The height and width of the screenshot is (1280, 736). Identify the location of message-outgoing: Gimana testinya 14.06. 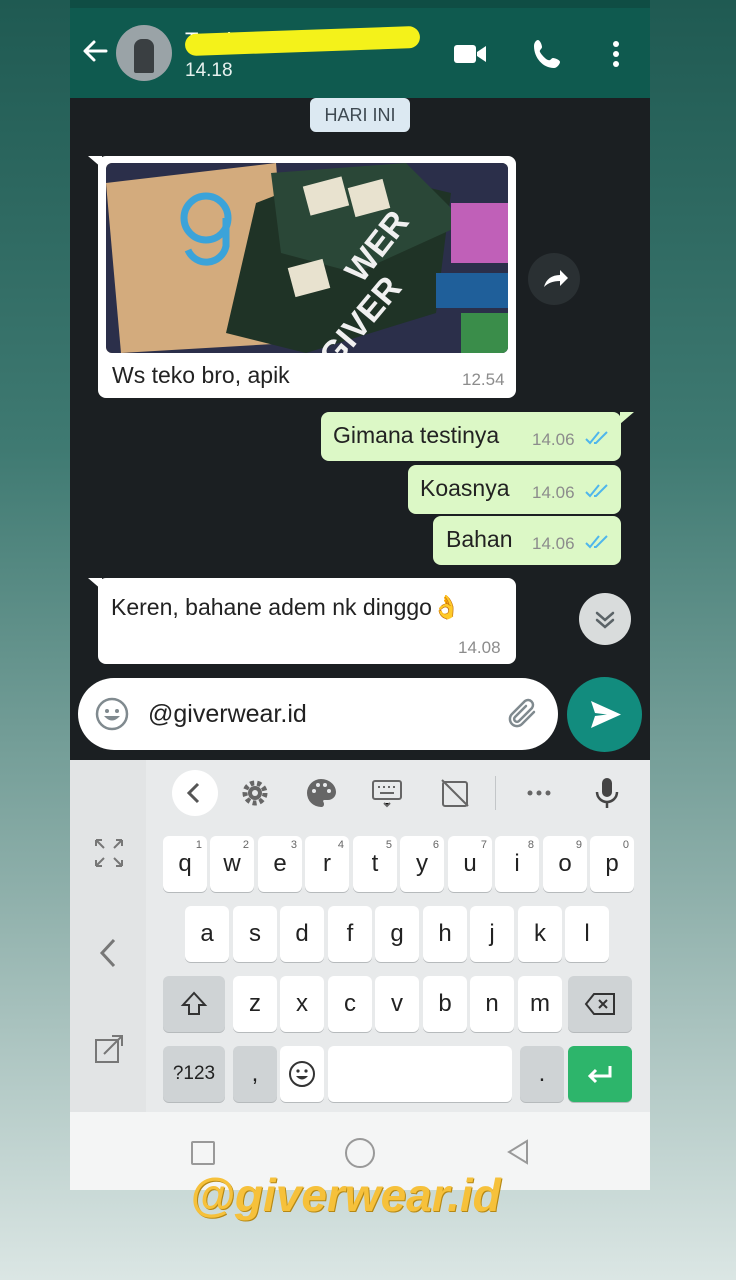
(471, 436).